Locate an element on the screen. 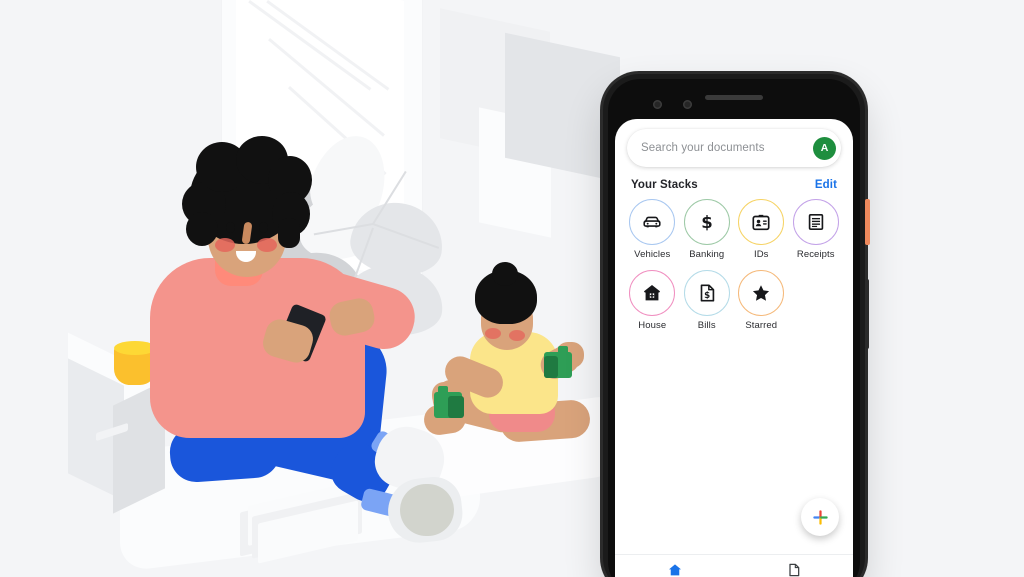 The height and width of the screenshot is (577, 1024). stack-ring-vehicles is located at coordinates (652, 222).